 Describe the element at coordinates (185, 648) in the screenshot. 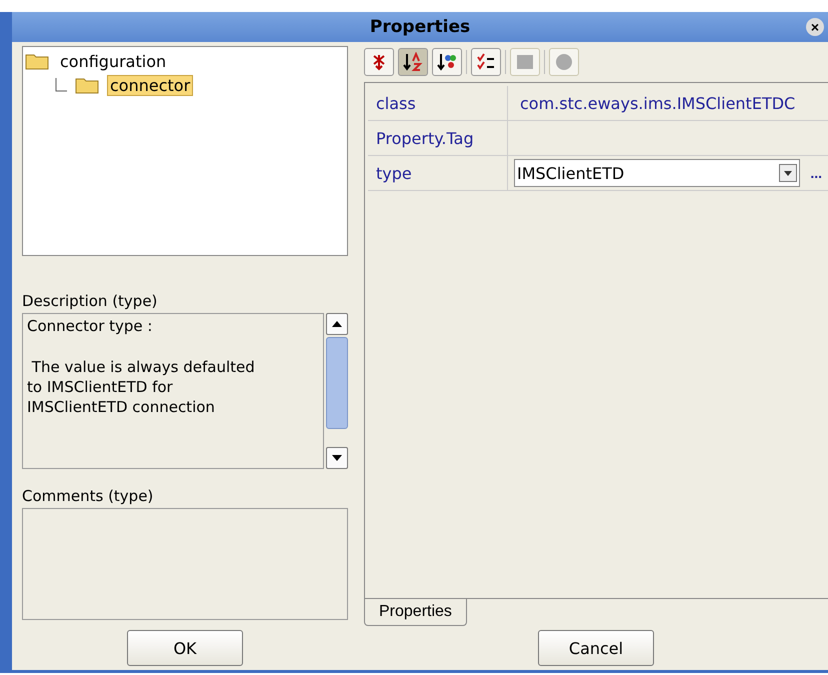

I see `ok-button: OK` at that location.